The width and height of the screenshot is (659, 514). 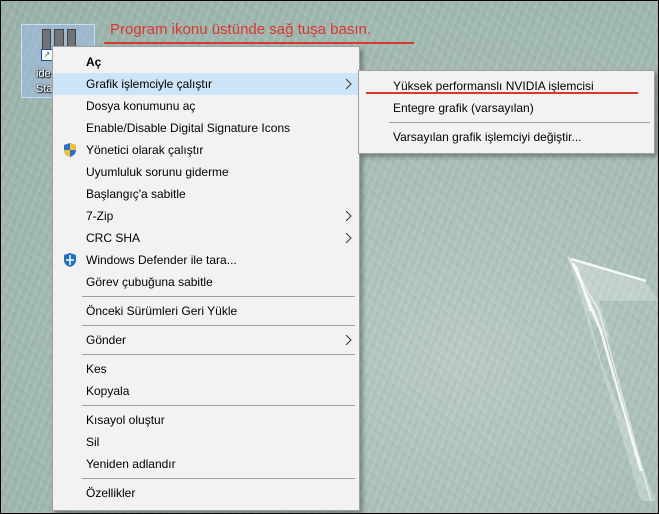 I want to click on menu-item-label: Görev çubuğuna sabitle, so click(x=149, y=282).